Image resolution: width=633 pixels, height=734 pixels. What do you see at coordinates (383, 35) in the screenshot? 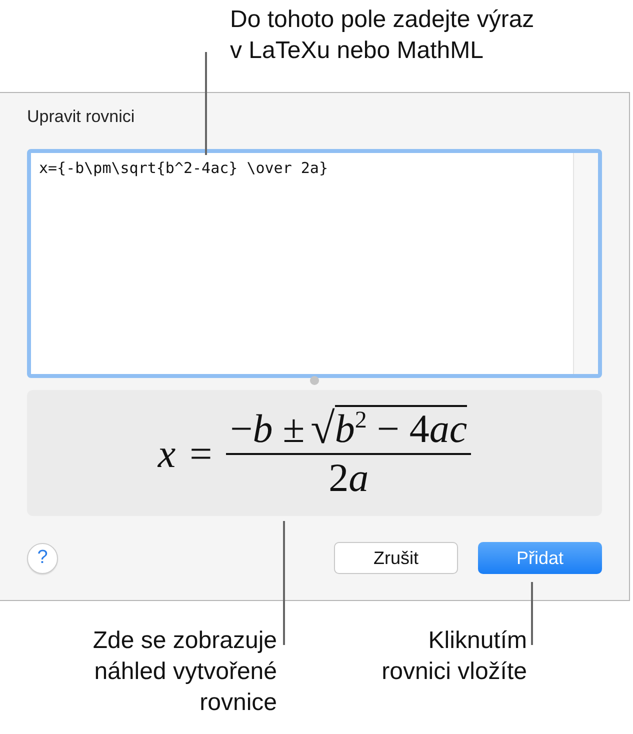
I see `callout-text: Do tohoto pole zadejte výraz v LaTeXu nebo MathML` at bounding box center [383, 35].